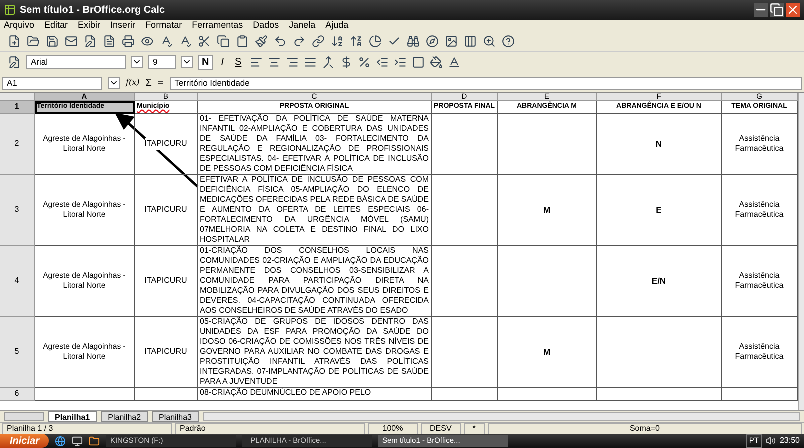  Describe the element at coordinates (454, 62) in the screenshot. I see `font-color-icon` at that location.